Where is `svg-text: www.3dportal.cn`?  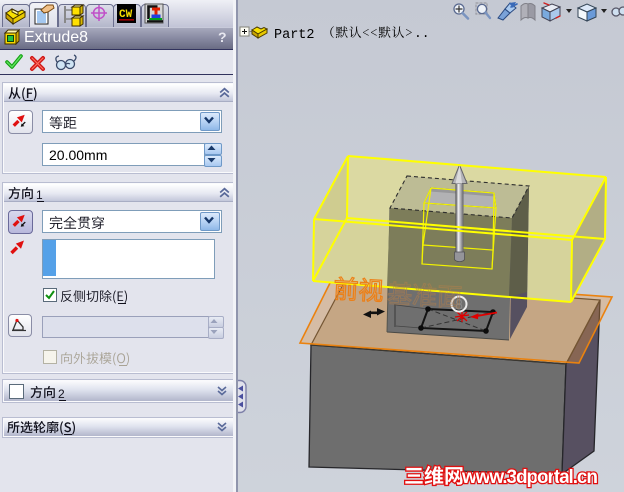 svg-text: www.3dportal.cn is located at coordinates (529, 477).